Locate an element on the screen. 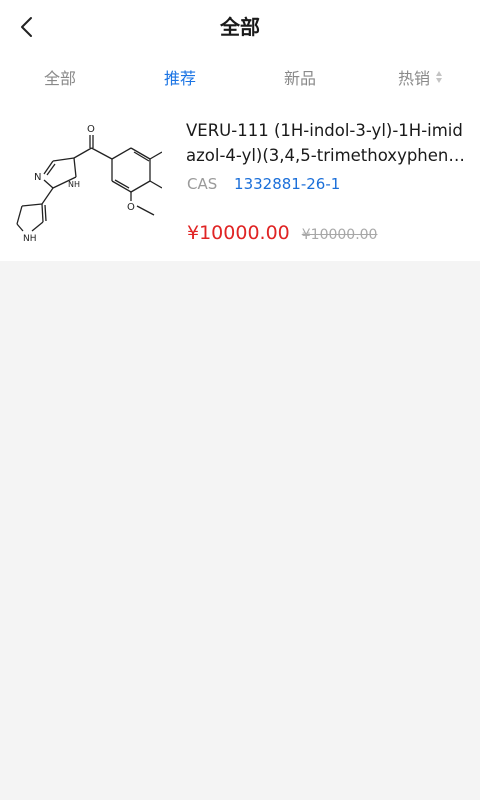  sort-icon is located at coordinates (439, 77).